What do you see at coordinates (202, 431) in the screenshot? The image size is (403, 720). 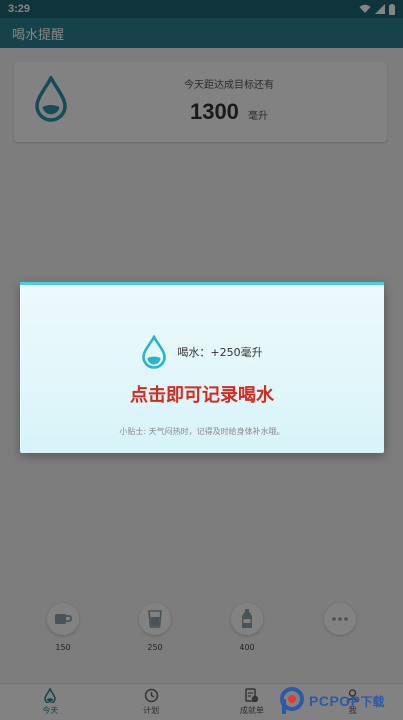 I see `tip-text: 小贴士: 天气闷热时，记得及时给身体补水哦。` at bounding box center [202, 431].